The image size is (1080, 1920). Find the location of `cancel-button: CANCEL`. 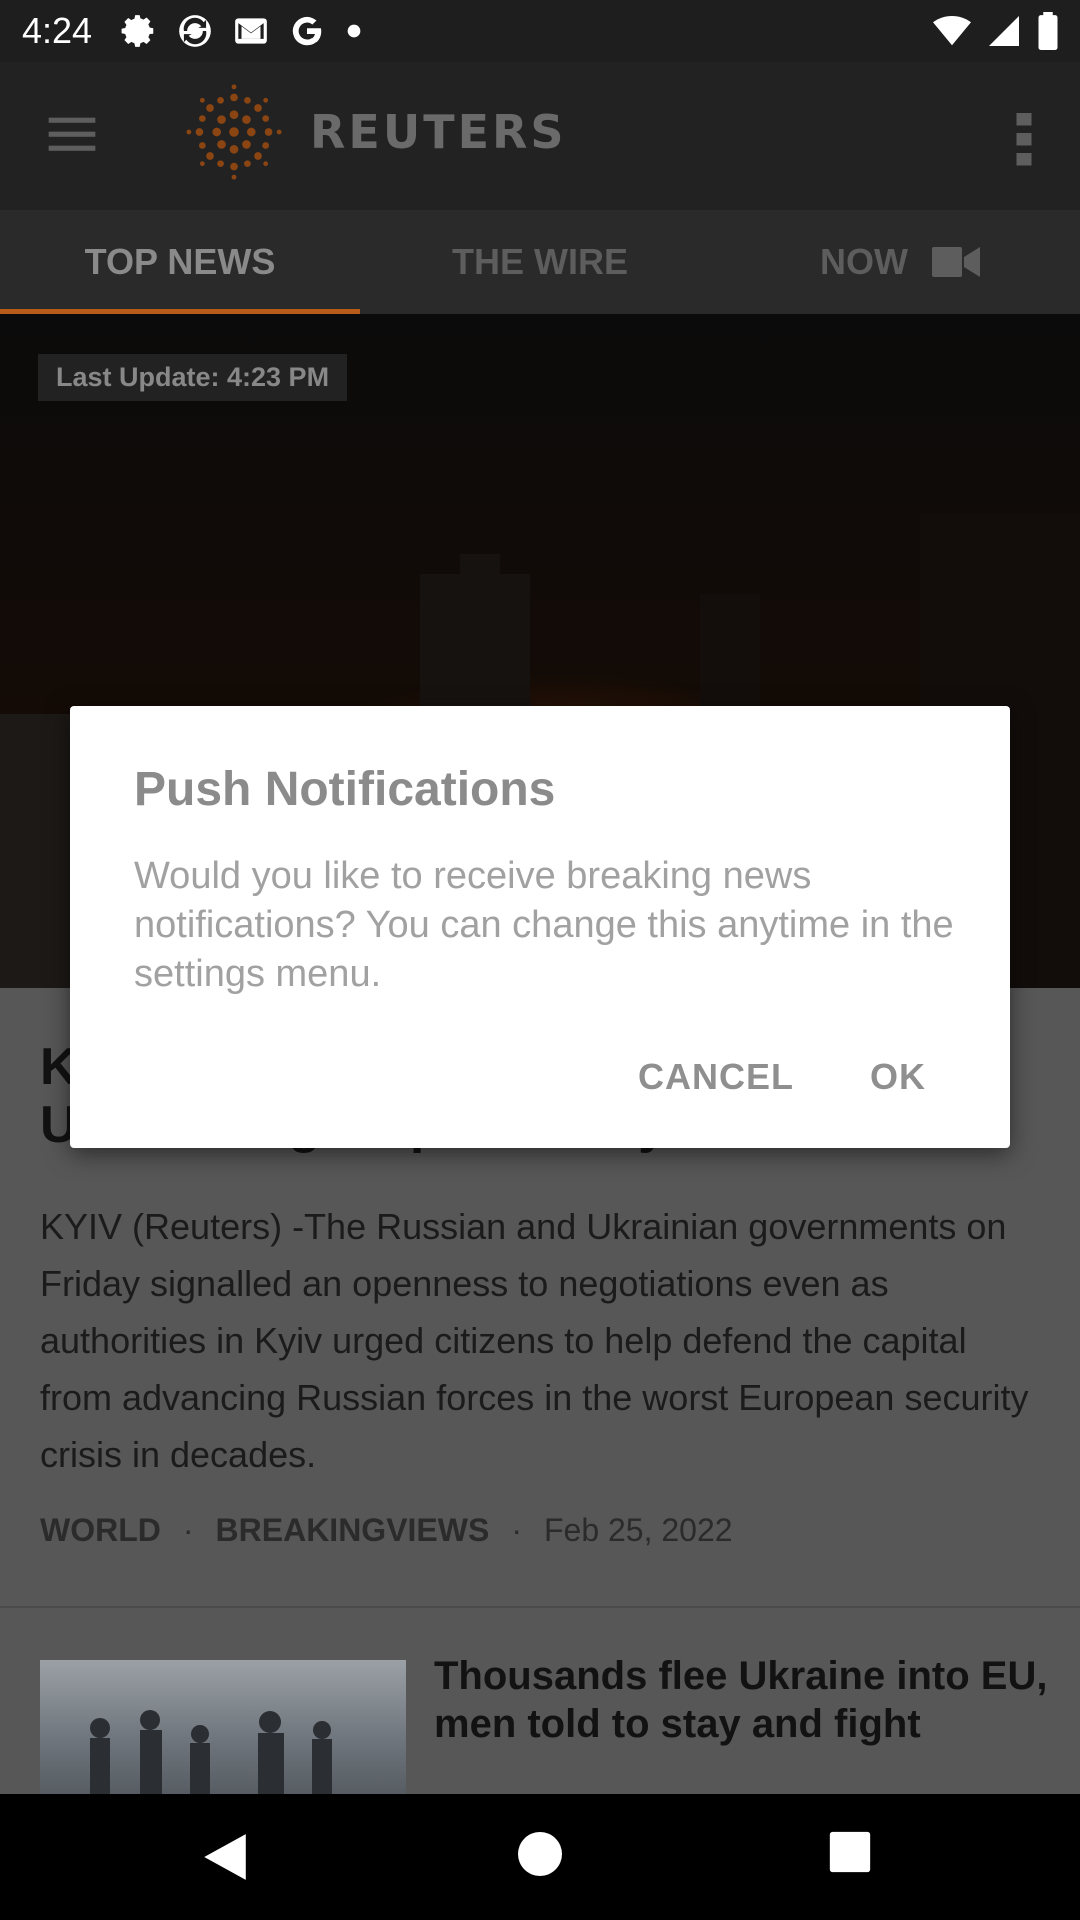

cancel-button: CANCEL is located at coordinates (716, 1077).